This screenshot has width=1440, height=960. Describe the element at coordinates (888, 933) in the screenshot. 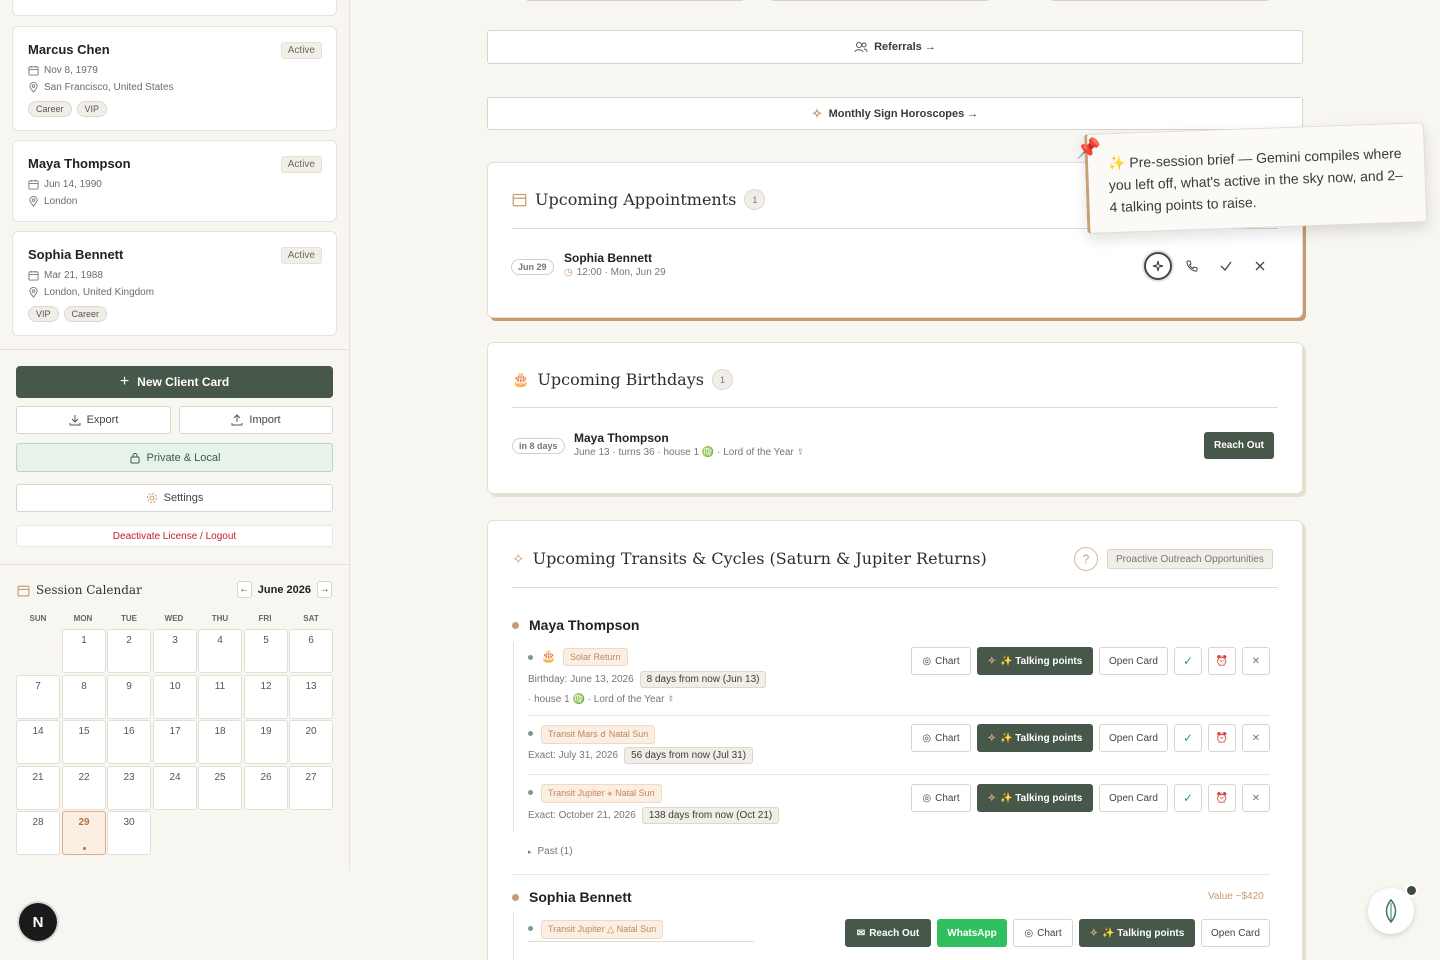

I see `reach-out-button: ✉ Reach Out` at that location.